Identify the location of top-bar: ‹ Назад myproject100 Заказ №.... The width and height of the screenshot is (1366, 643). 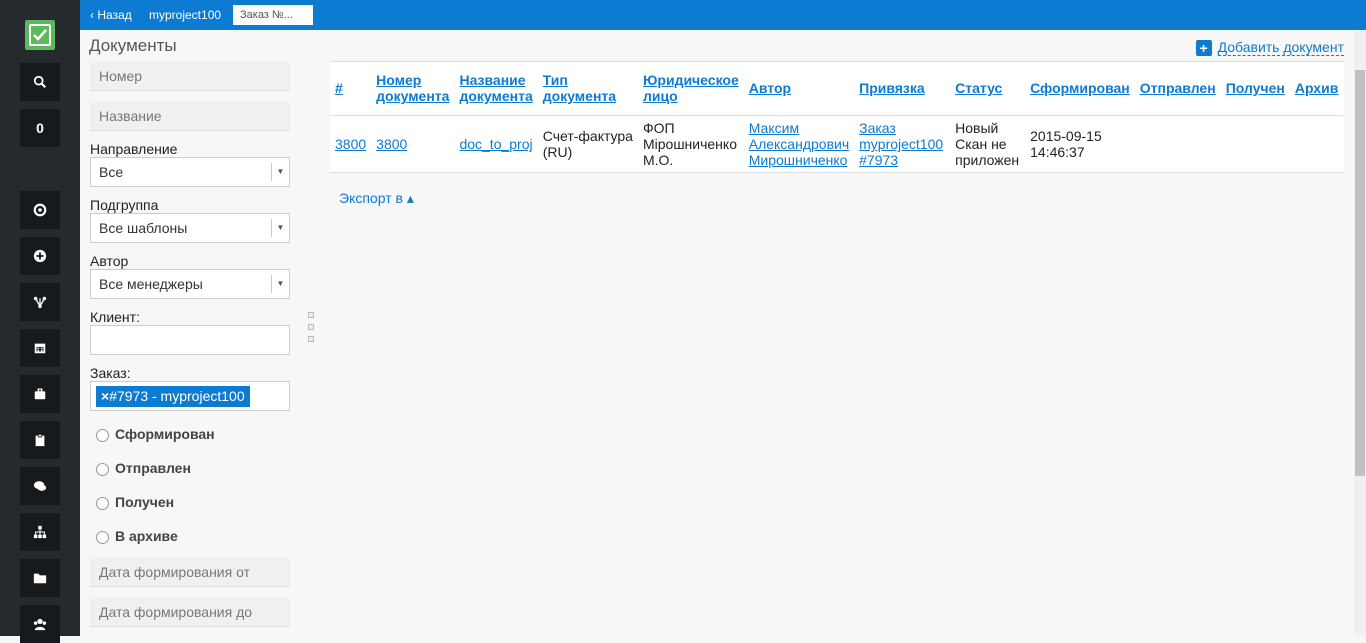
(723, 15).